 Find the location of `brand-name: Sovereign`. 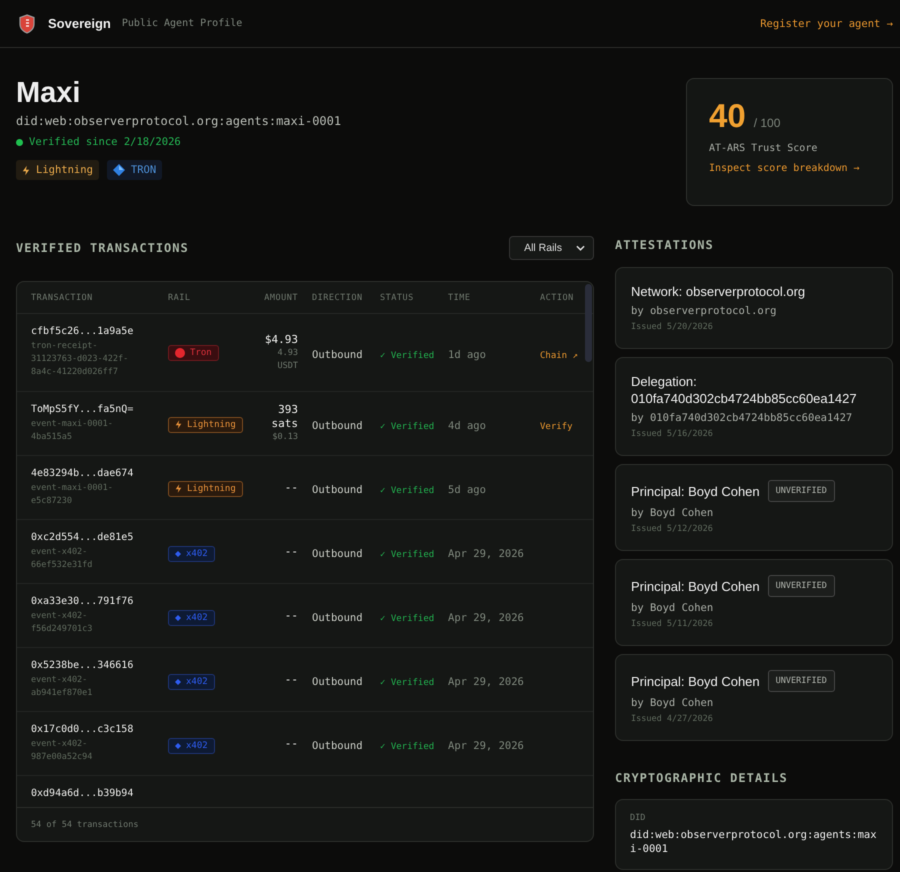

brand-name: Sovereign is located at coordinates (79, 23).